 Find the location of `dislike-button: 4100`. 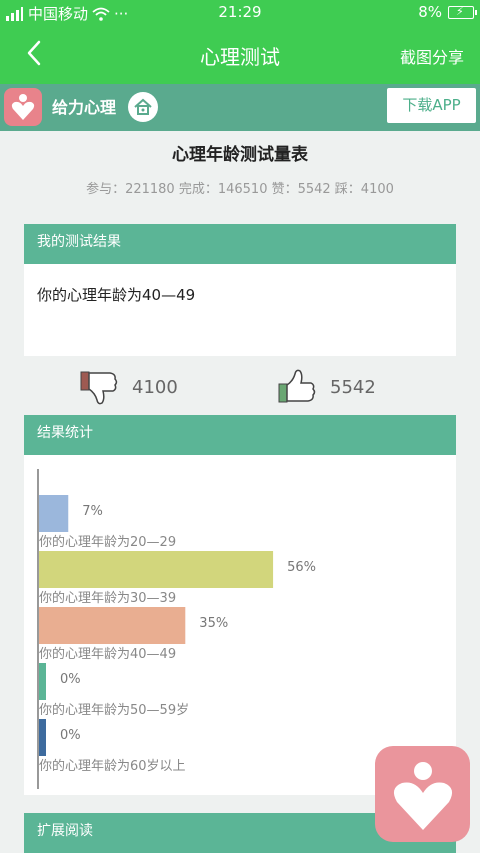

dislike-button: 4100 is located at coordinates (129, 387).